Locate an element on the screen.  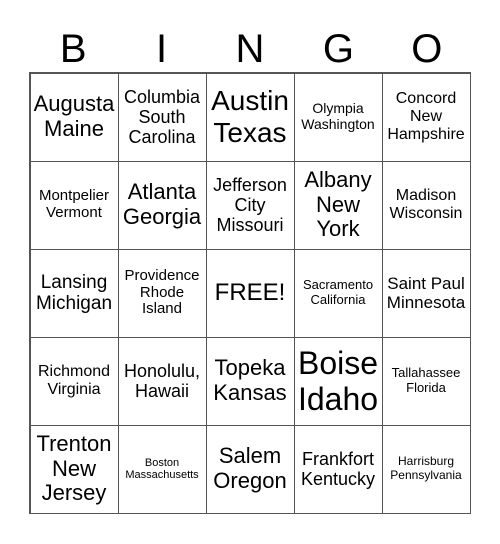
bingo-cell: Topeka Kansas is located at coordinates (250, 381).